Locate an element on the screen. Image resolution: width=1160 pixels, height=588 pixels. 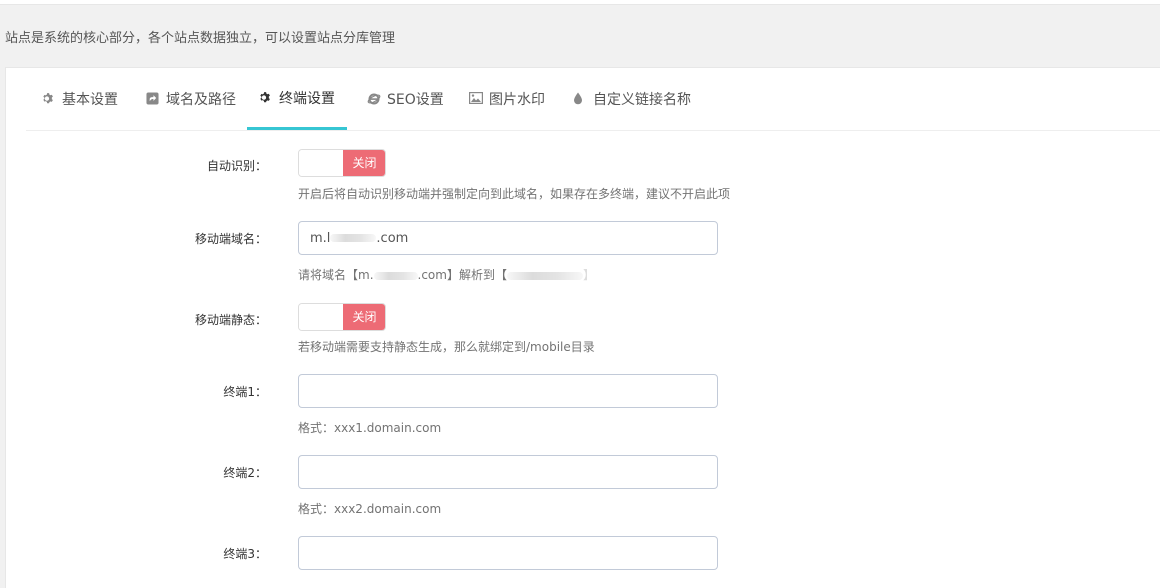
settings-tabs: 基本设置 域名及路径 终端设置 SEO设置 图片水印 自定义链接名称 is located at coordinates (593, 99).